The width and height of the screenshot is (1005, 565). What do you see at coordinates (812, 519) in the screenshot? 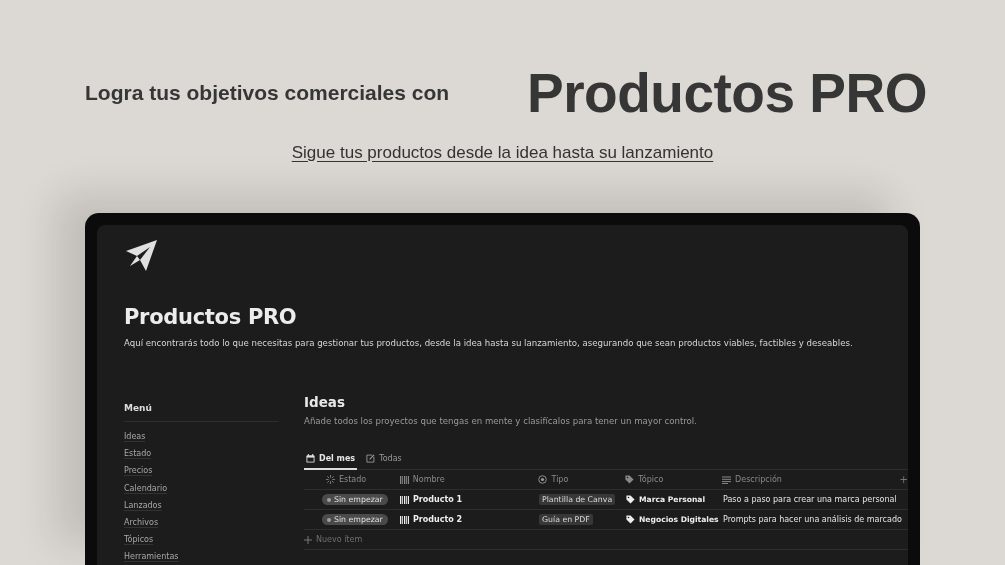
I see `table-cell: Prompts para hacer una análisis de marcado` at bounding box center [812, 519].